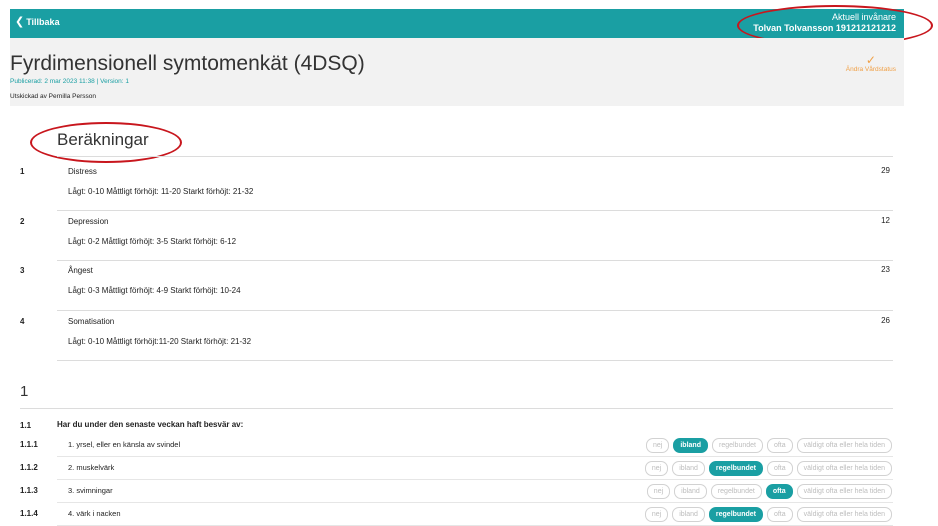 The image size is (938, 526). I want to click on calculation-value: 29, so click(885, 170).